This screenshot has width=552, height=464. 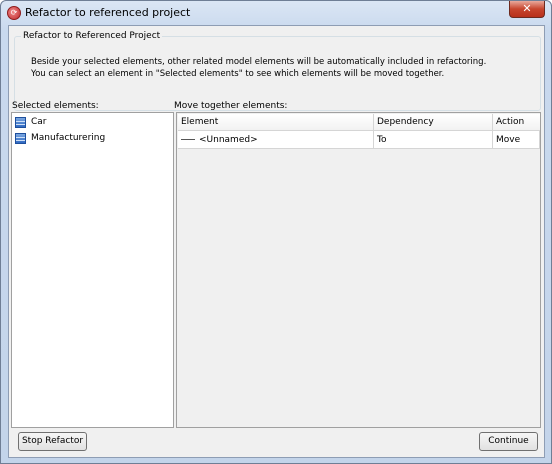 What do you see at coordinates (433, 122) in the screenshot?
I see `column-header-dependency: Dependency` at bounding box center [433, 122].